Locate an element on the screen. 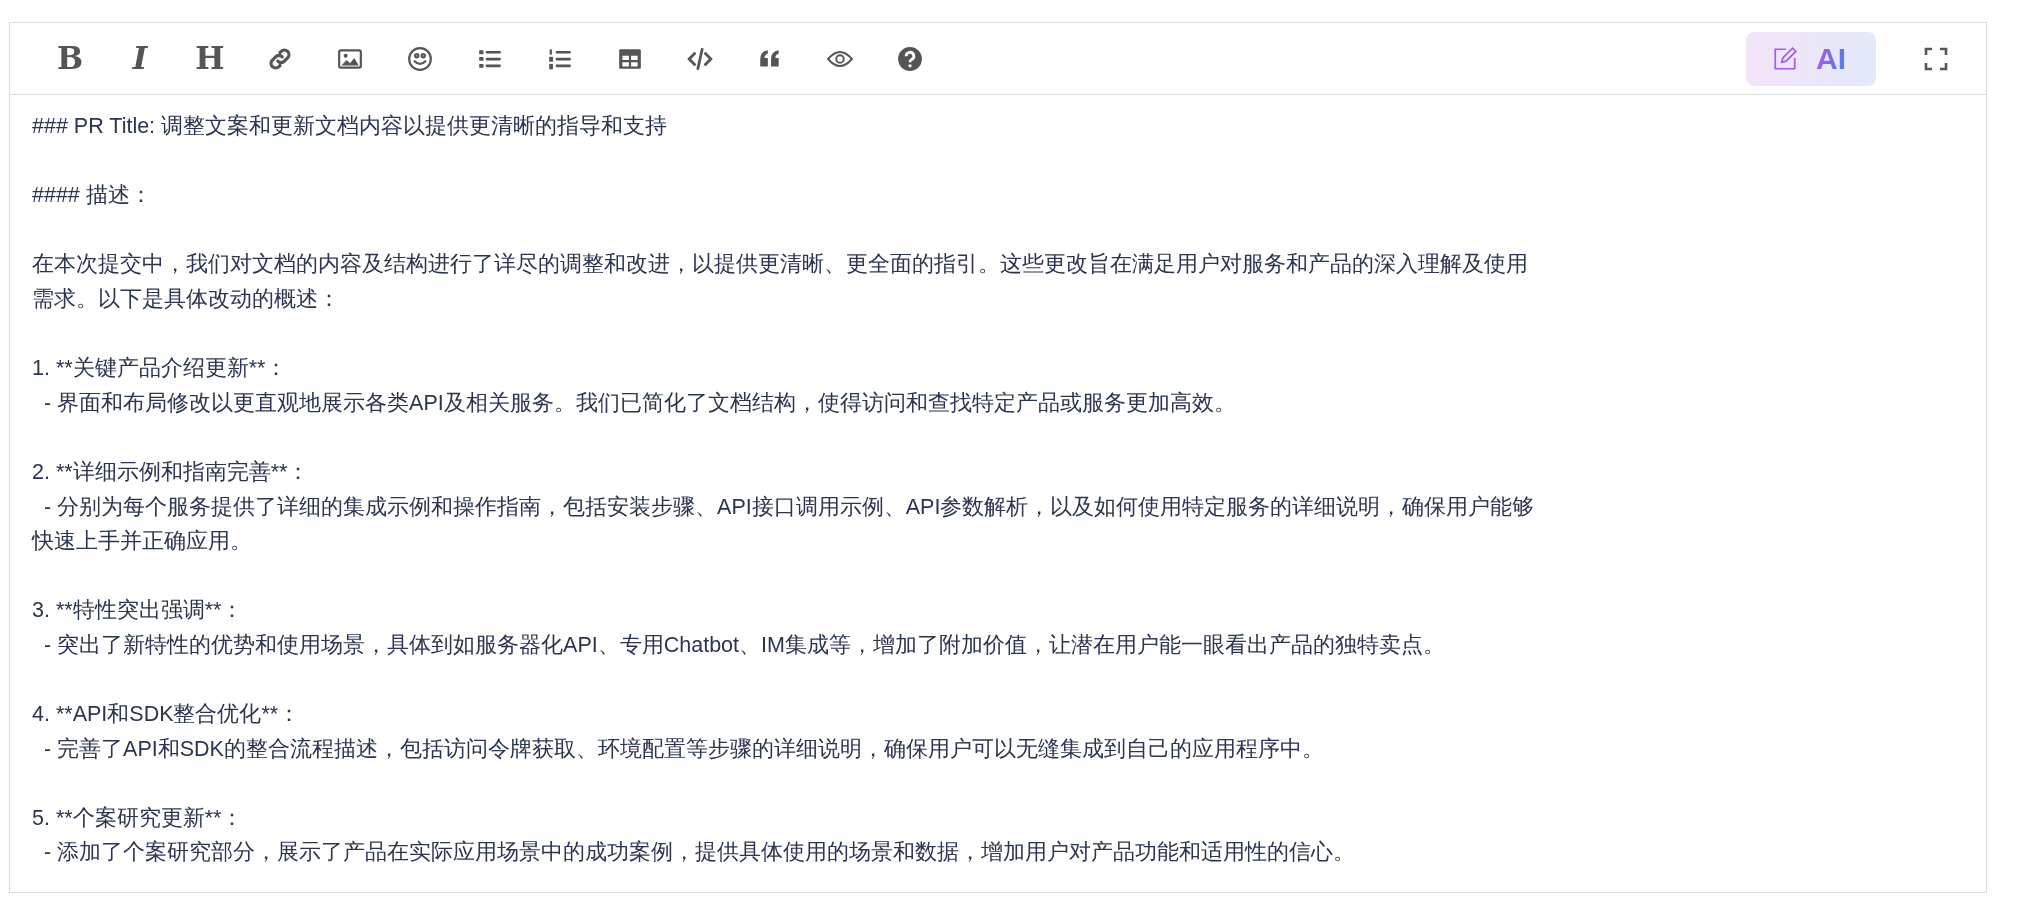 The image size is (2028, 906). text-line: ### PR Title: 调整文案和更新文档内容以提供更清晰的指导和支持 is located at coordinates (350, 126).